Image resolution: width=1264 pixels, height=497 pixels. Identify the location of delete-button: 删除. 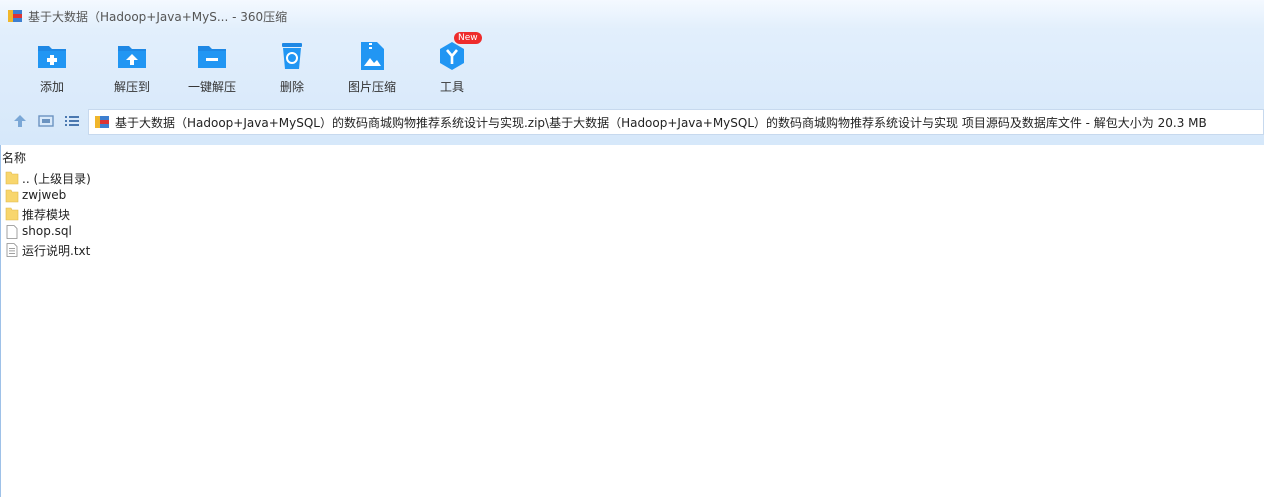
(292, 69).